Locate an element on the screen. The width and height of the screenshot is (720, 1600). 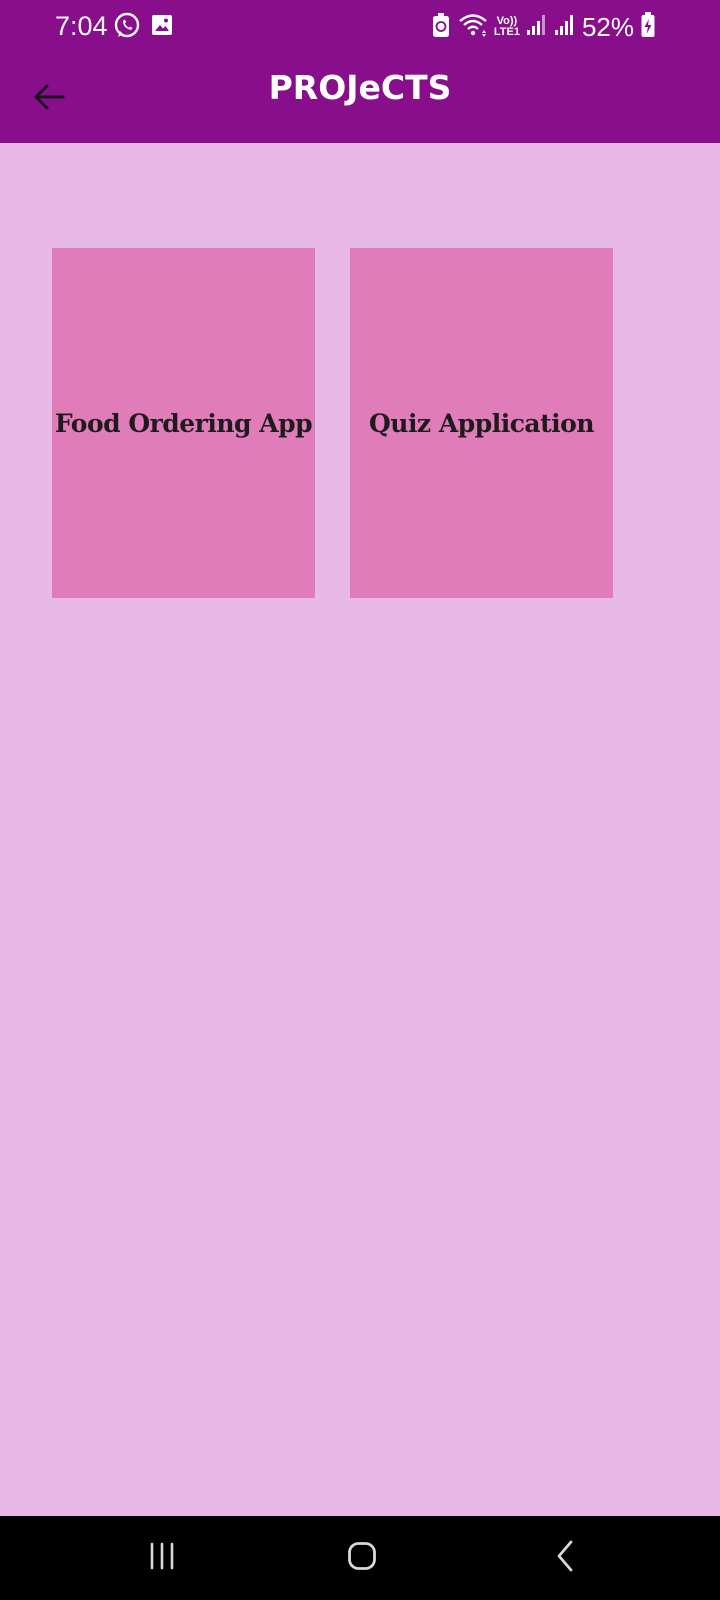
project-card-food-ordering-app: Food Ordering App is located at coordinates (183, 423).